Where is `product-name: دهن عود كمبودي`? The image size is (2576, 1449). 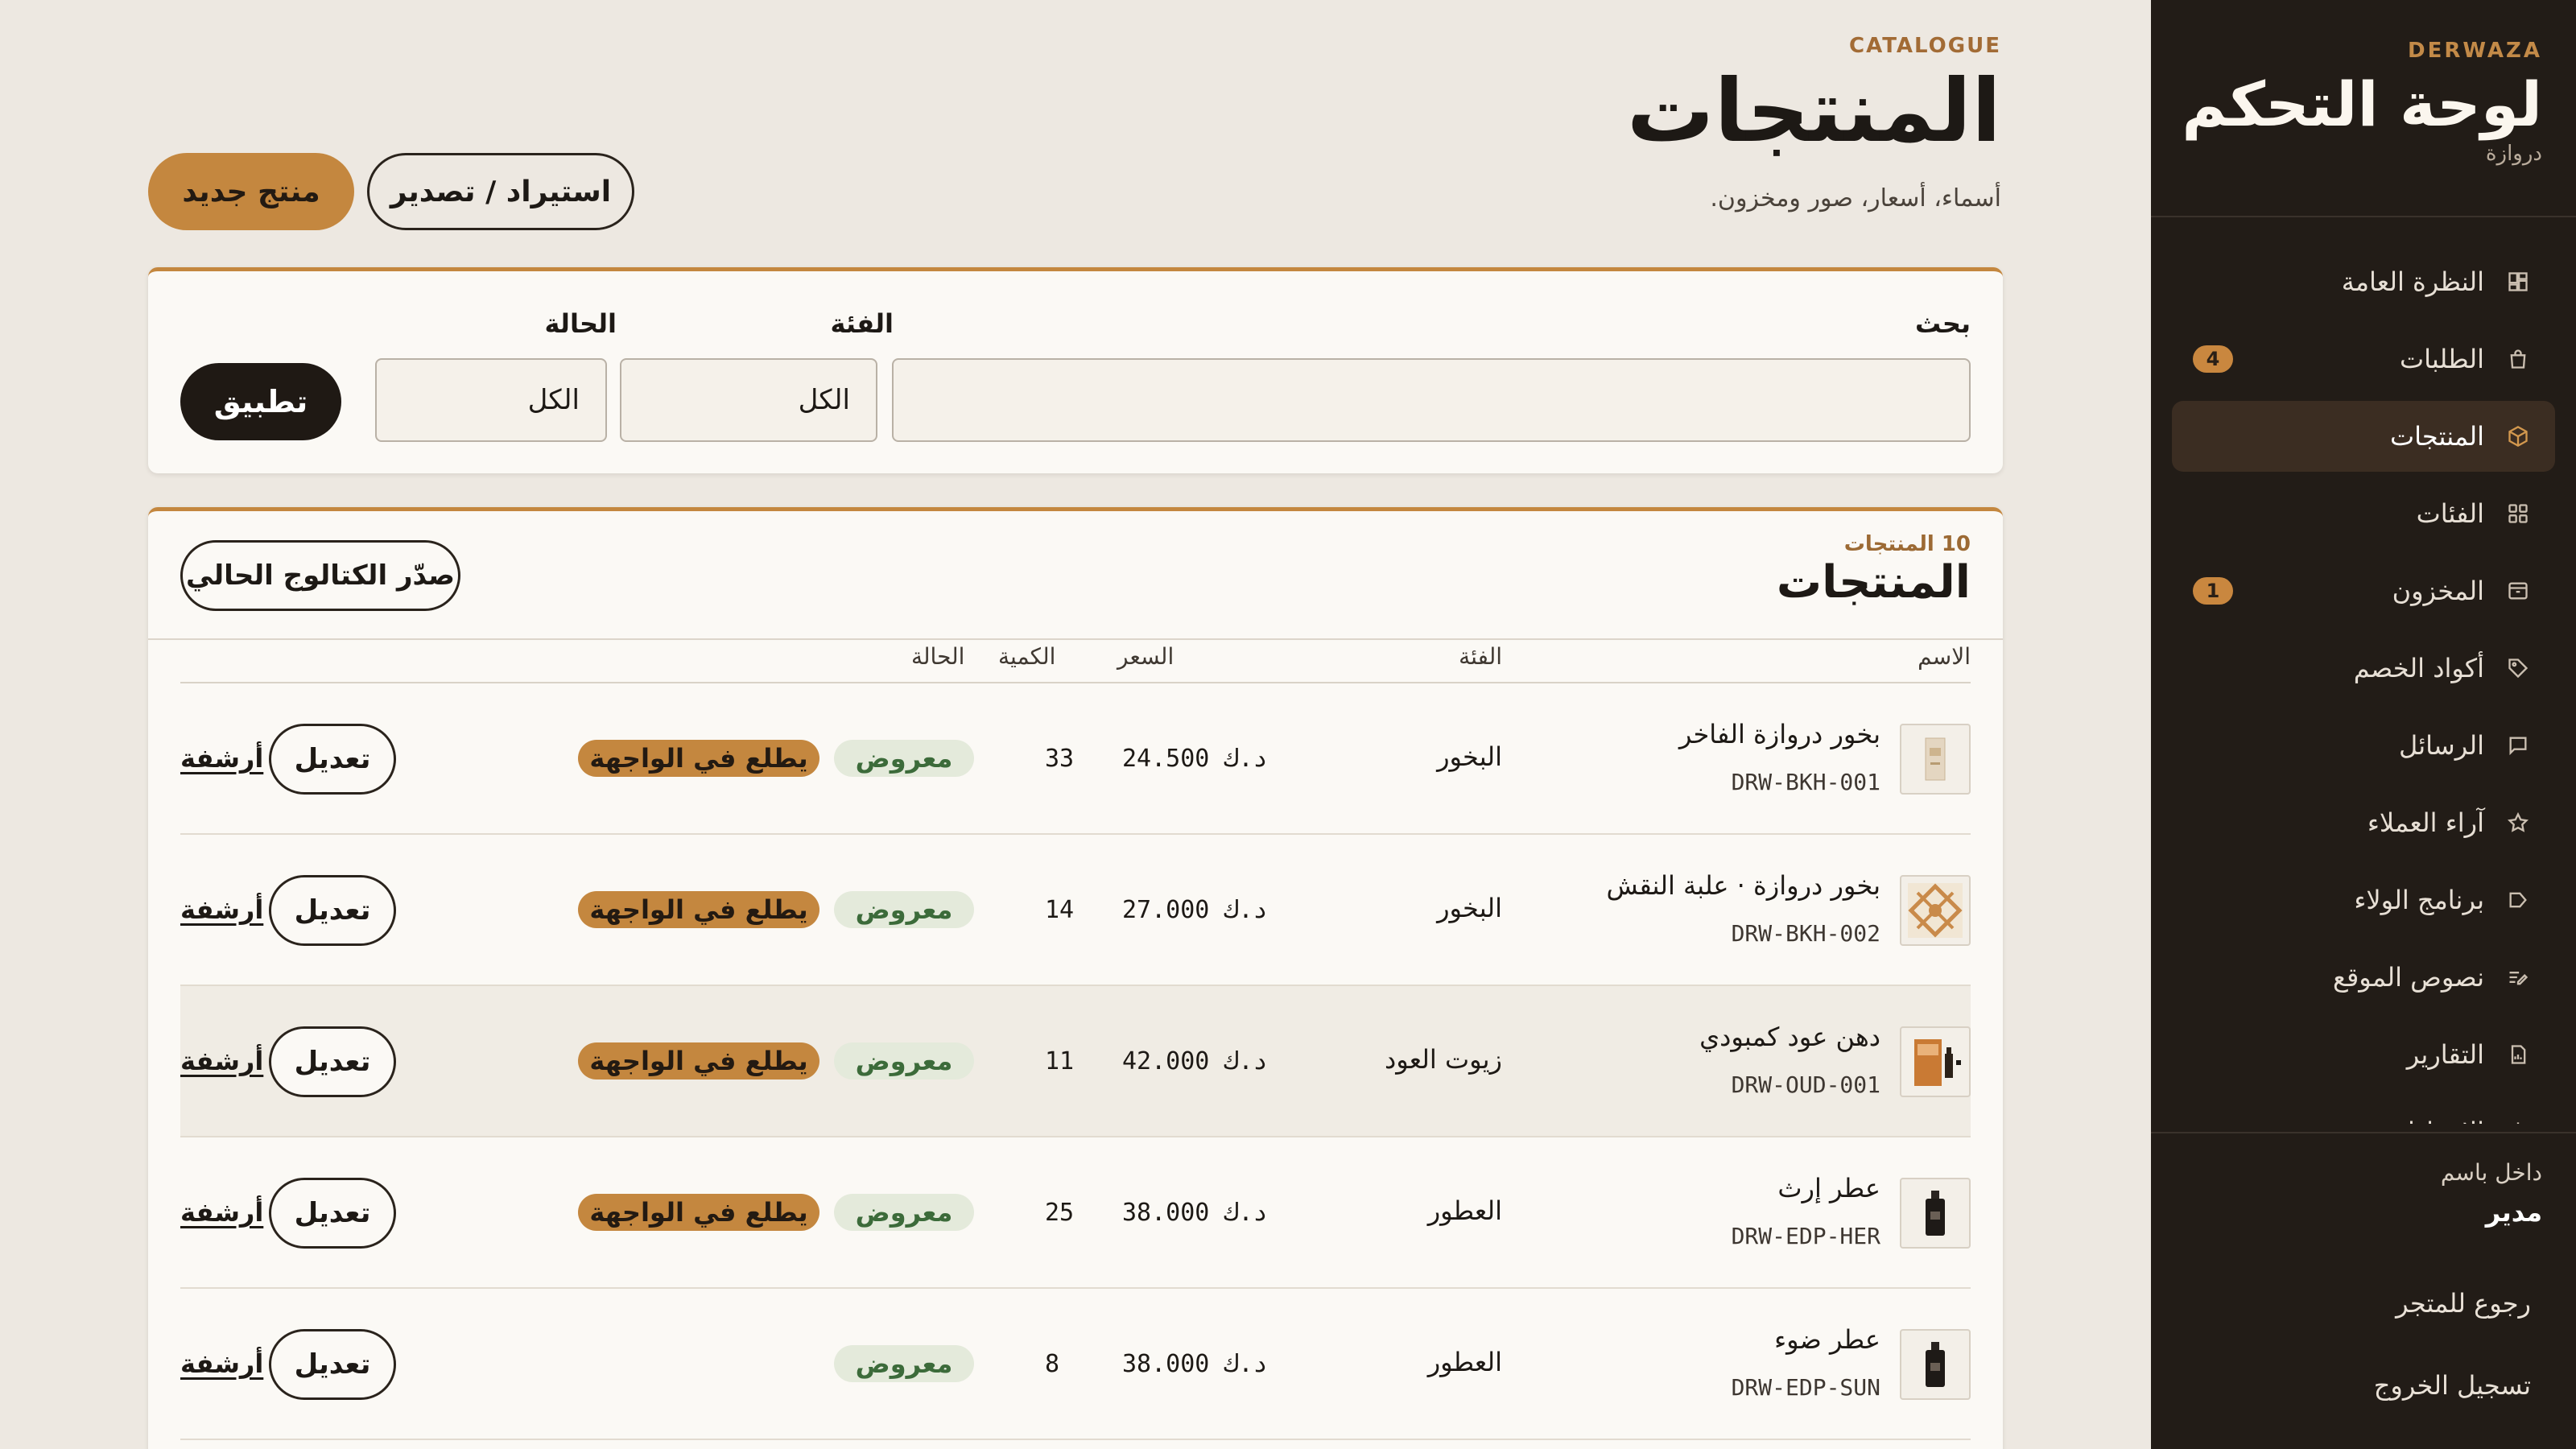
product-name: دهن عود كمبودي is located at coordinates (1789, 1037).